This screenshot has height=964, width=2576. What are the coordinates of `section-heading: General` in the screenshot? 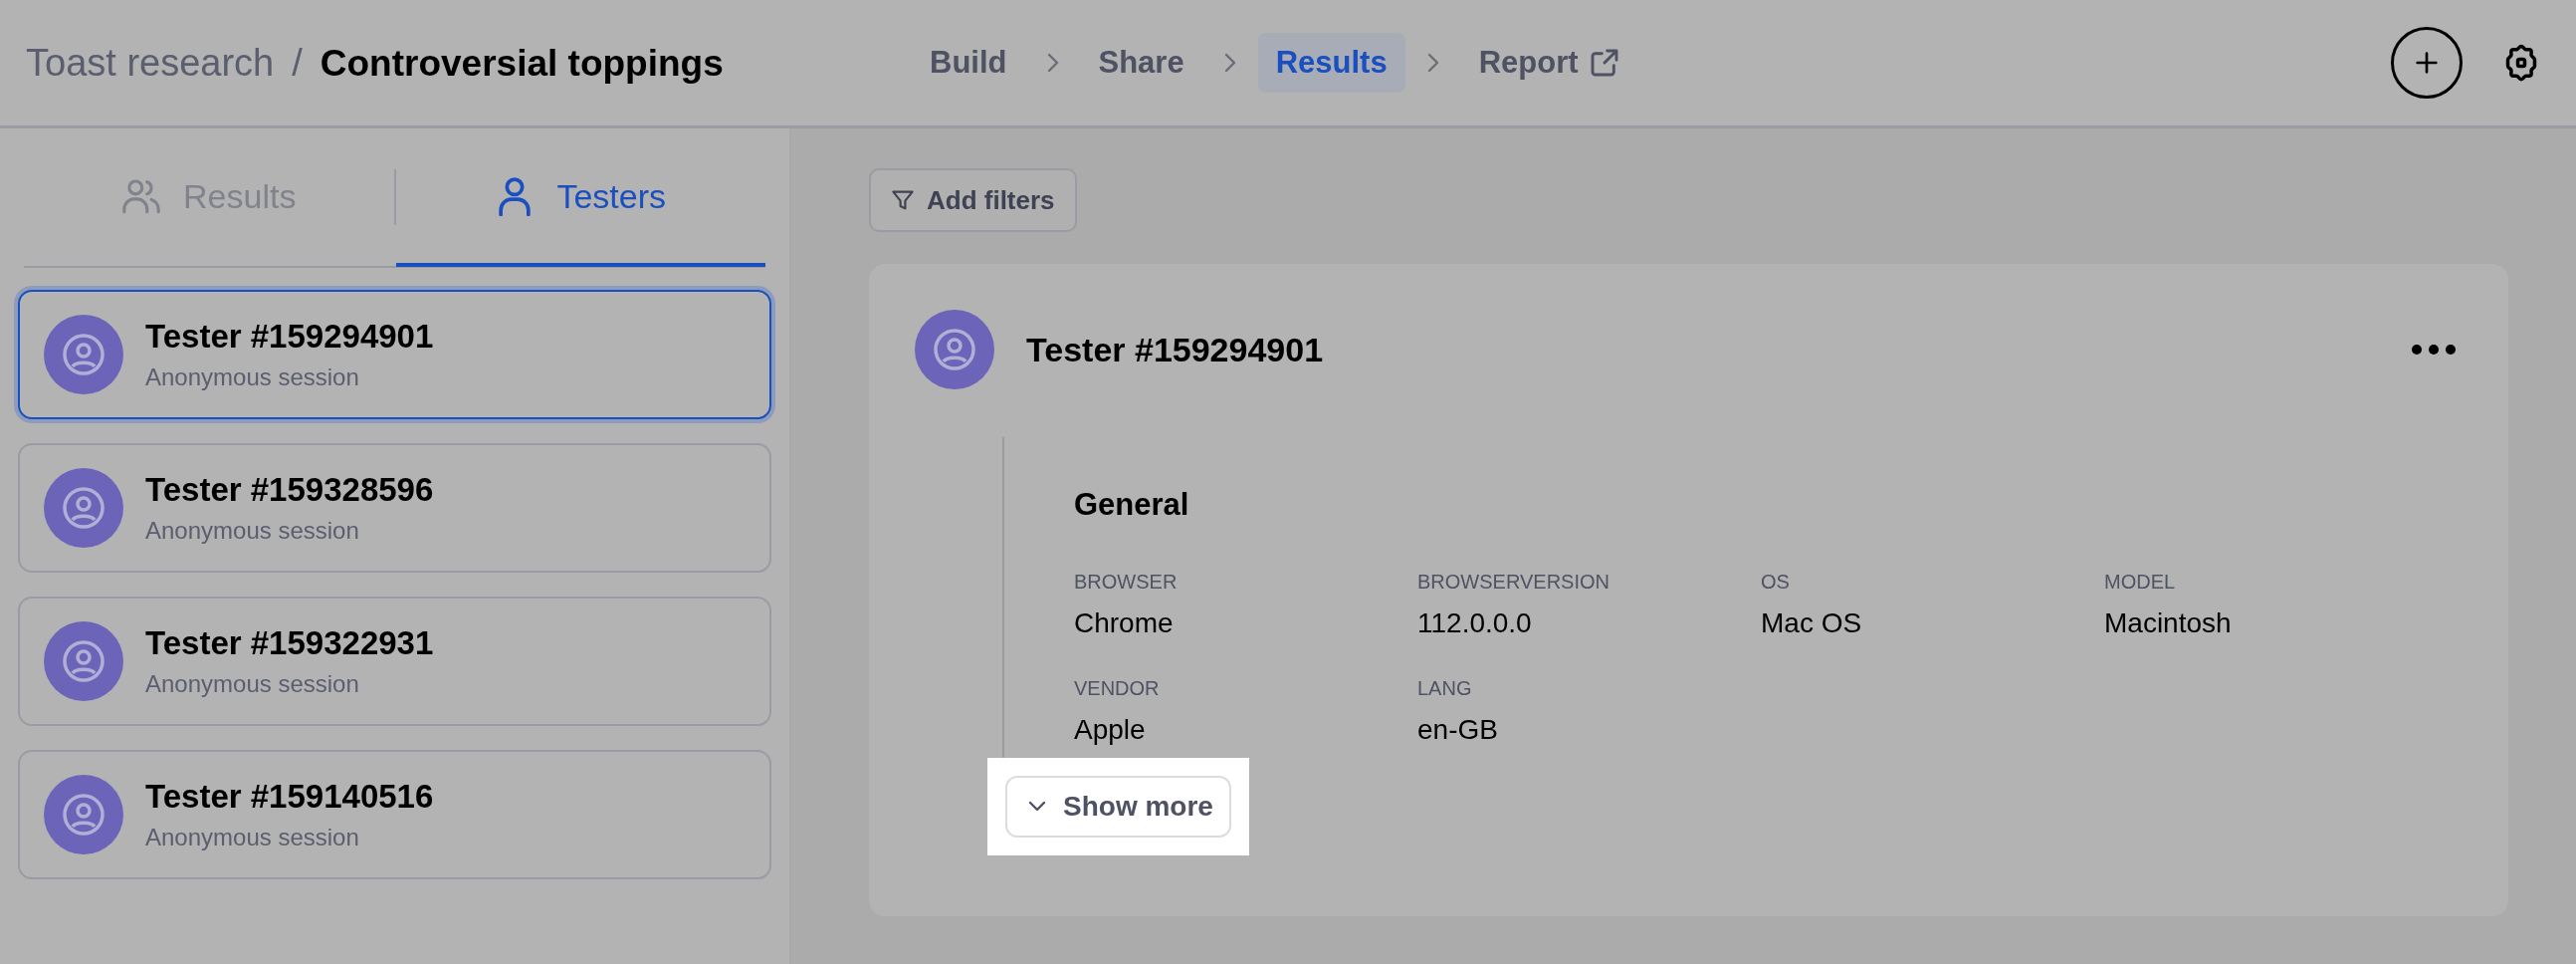 It's located at (1132, 505).